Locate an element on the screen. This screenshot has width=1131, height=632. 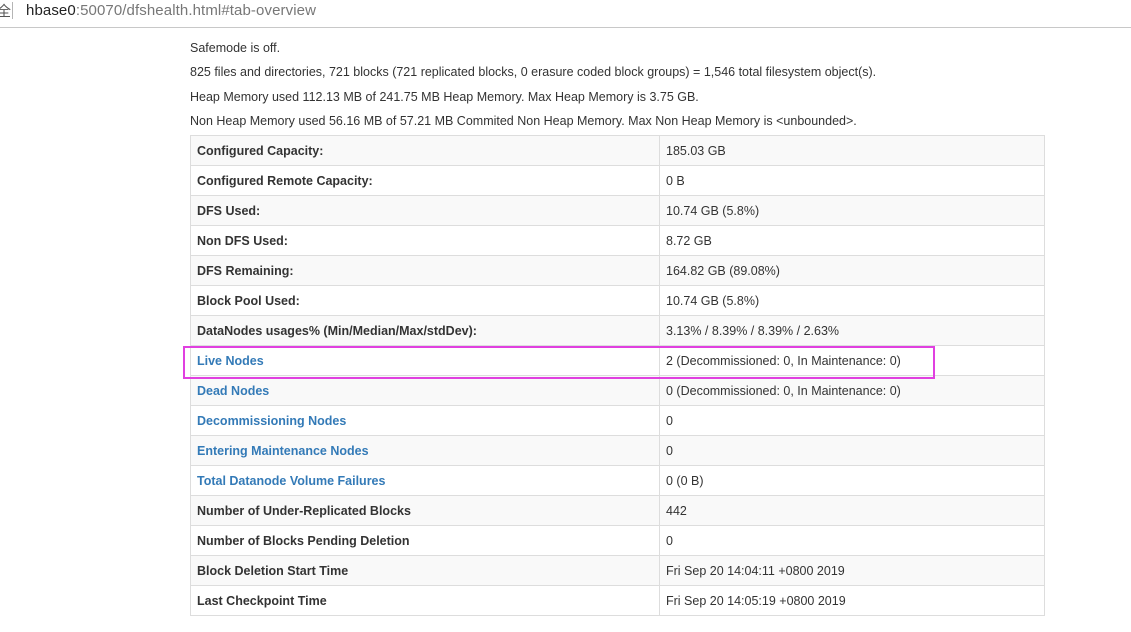
row-value: Fri Sep 20 14:05:19 +0800 2019 is located at coordinates (852, 600).